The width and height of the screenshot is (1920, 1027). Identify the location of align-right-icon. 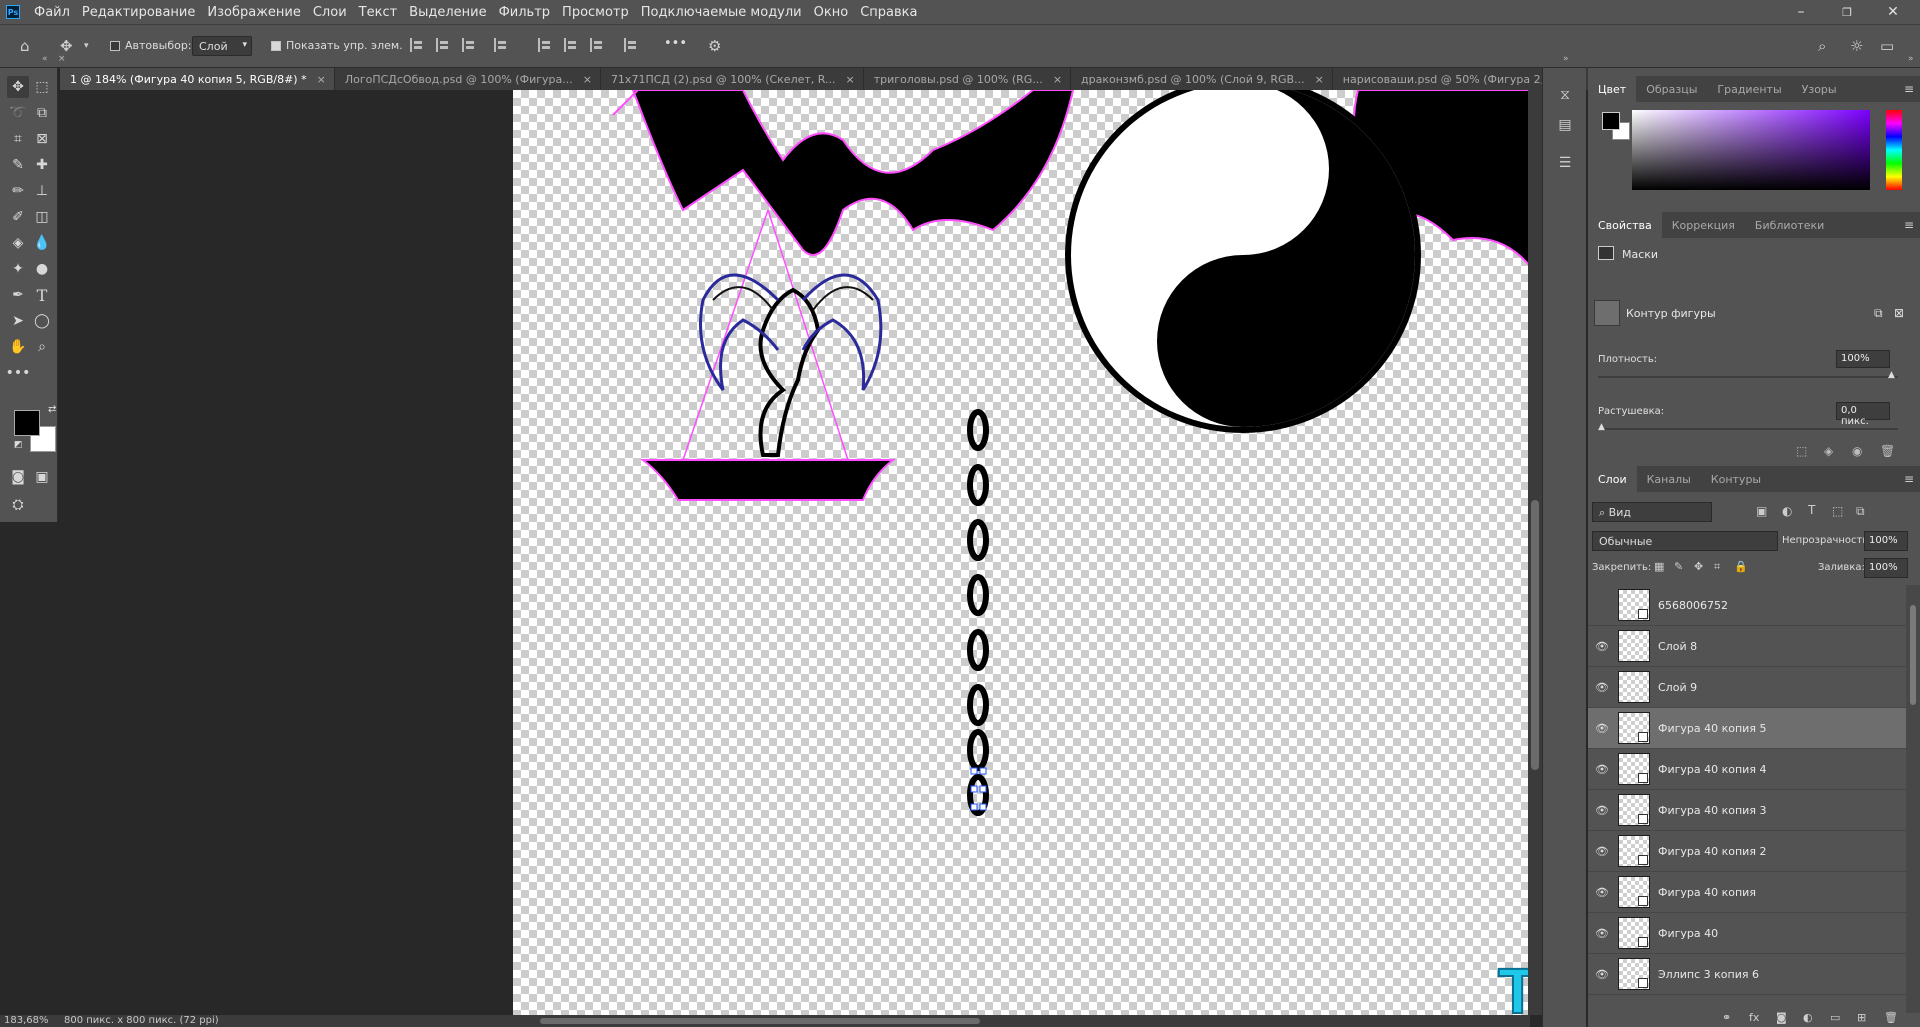
(469, 45).